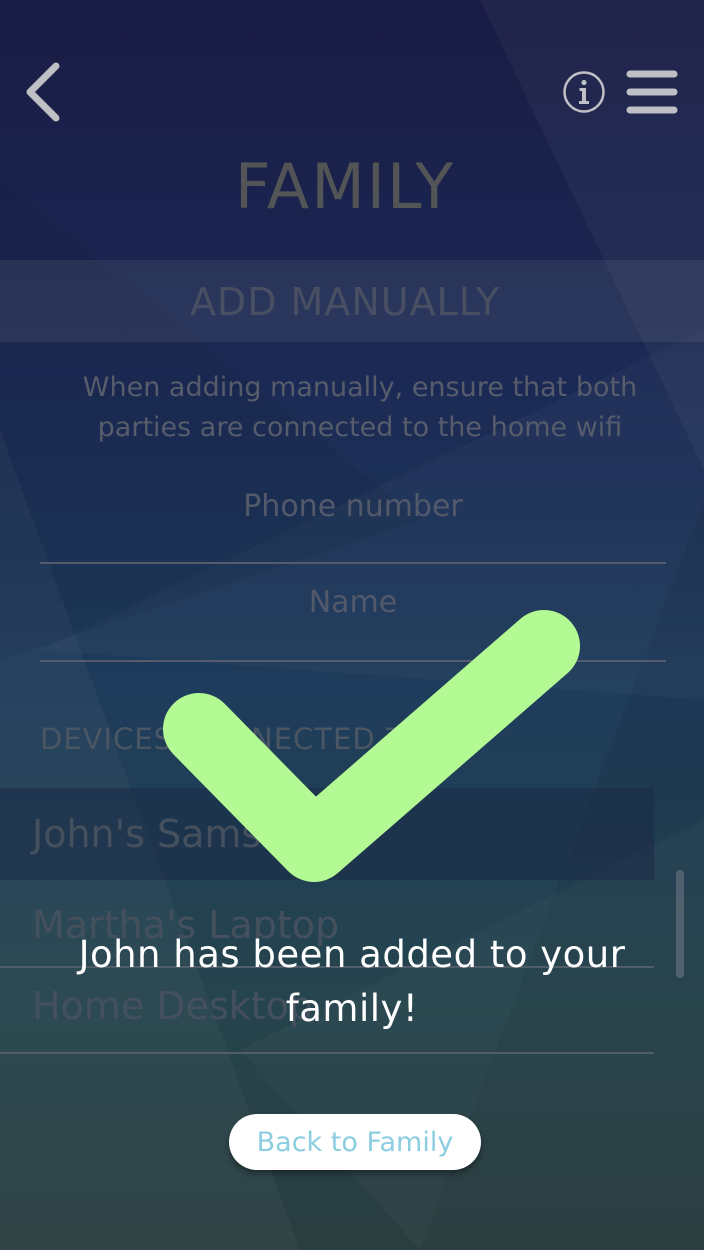 The width and height of the screenshot is (704, 1250). Describe the element at coordinates (371, 746) in the screenshot. I see `checkmark-icon` at that location.